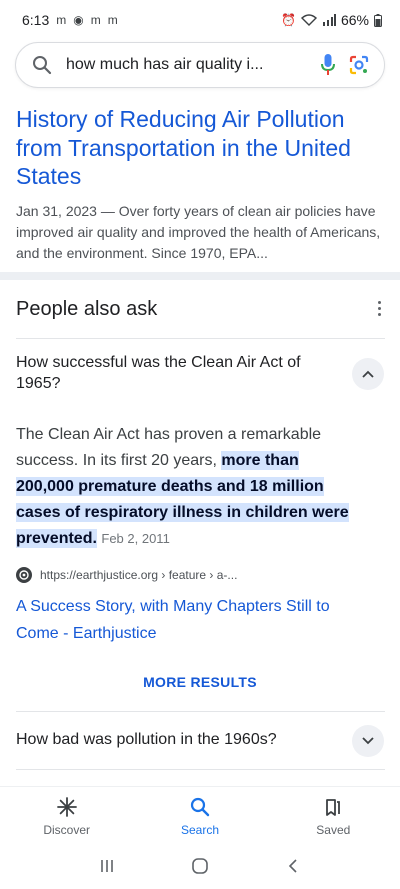 The height and width of the screenshot is (889, 400). Describe the element at coordinates (78, 20) in the screenshot. I see `notification-circle-icon: ◉` at that location.